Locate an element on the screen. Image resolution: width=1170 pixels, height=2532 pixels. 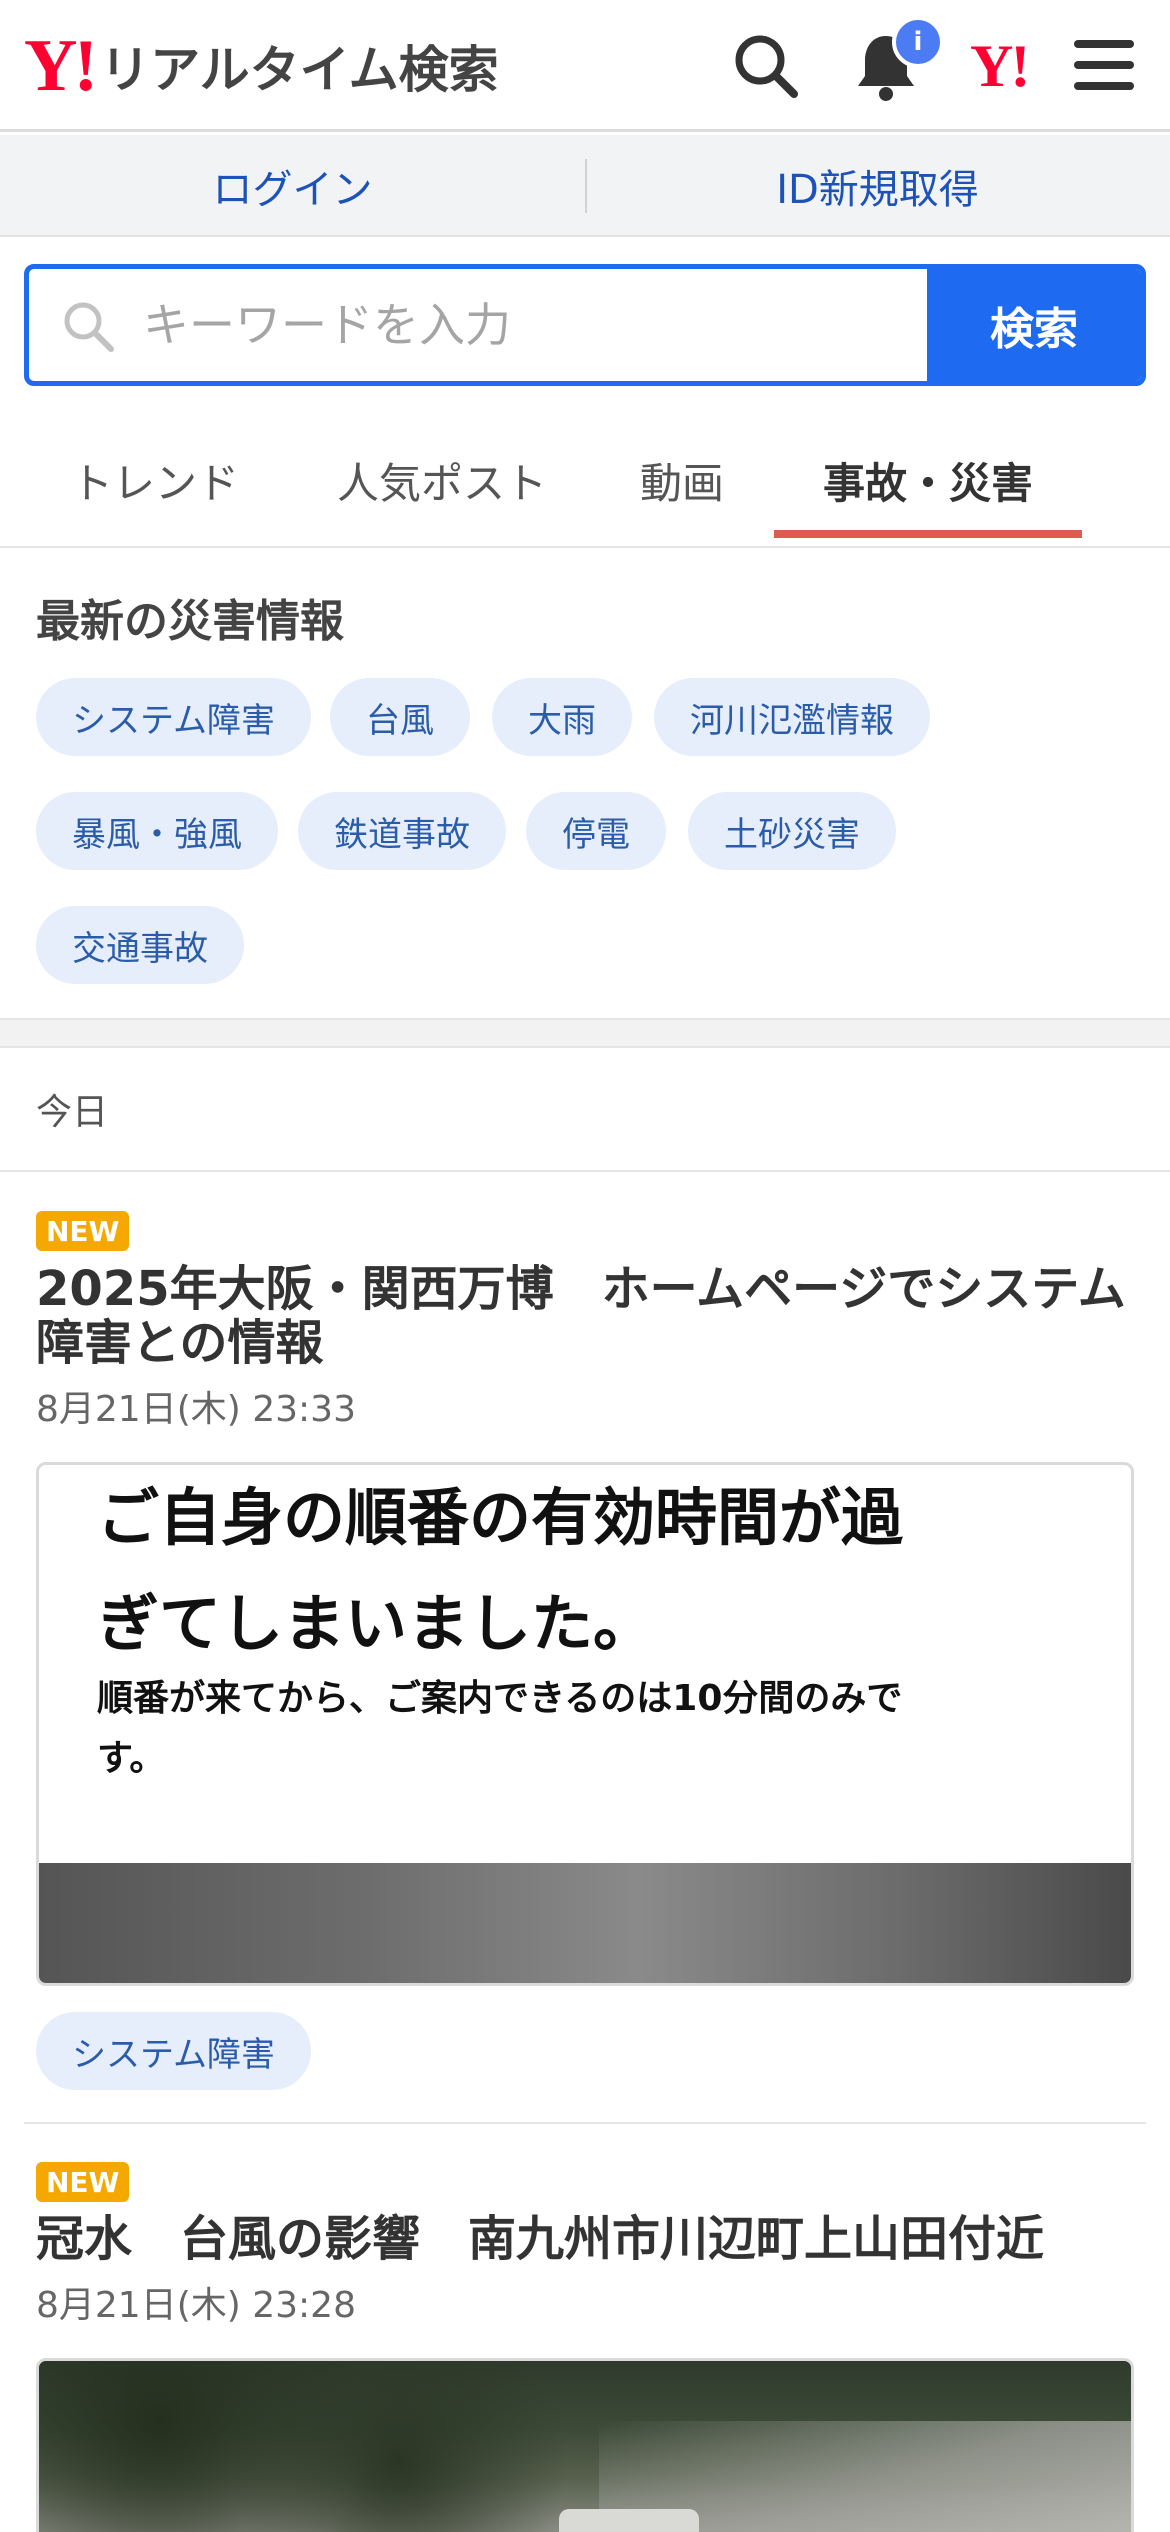
active-tab-indicator is located at coordinates (928, 534).